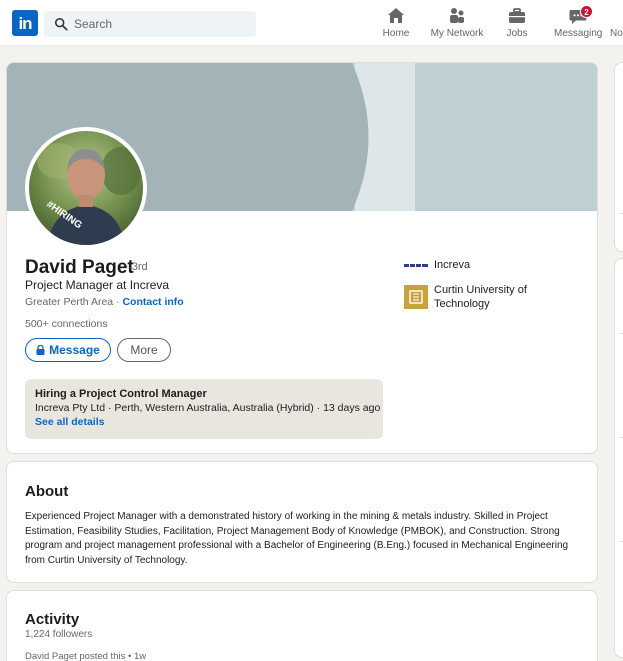 This screenshot has height=661, width=623. Describe the element at coordinates (517, 24) in the screenshot. I see `nav-jobs: Jobs` at that location.